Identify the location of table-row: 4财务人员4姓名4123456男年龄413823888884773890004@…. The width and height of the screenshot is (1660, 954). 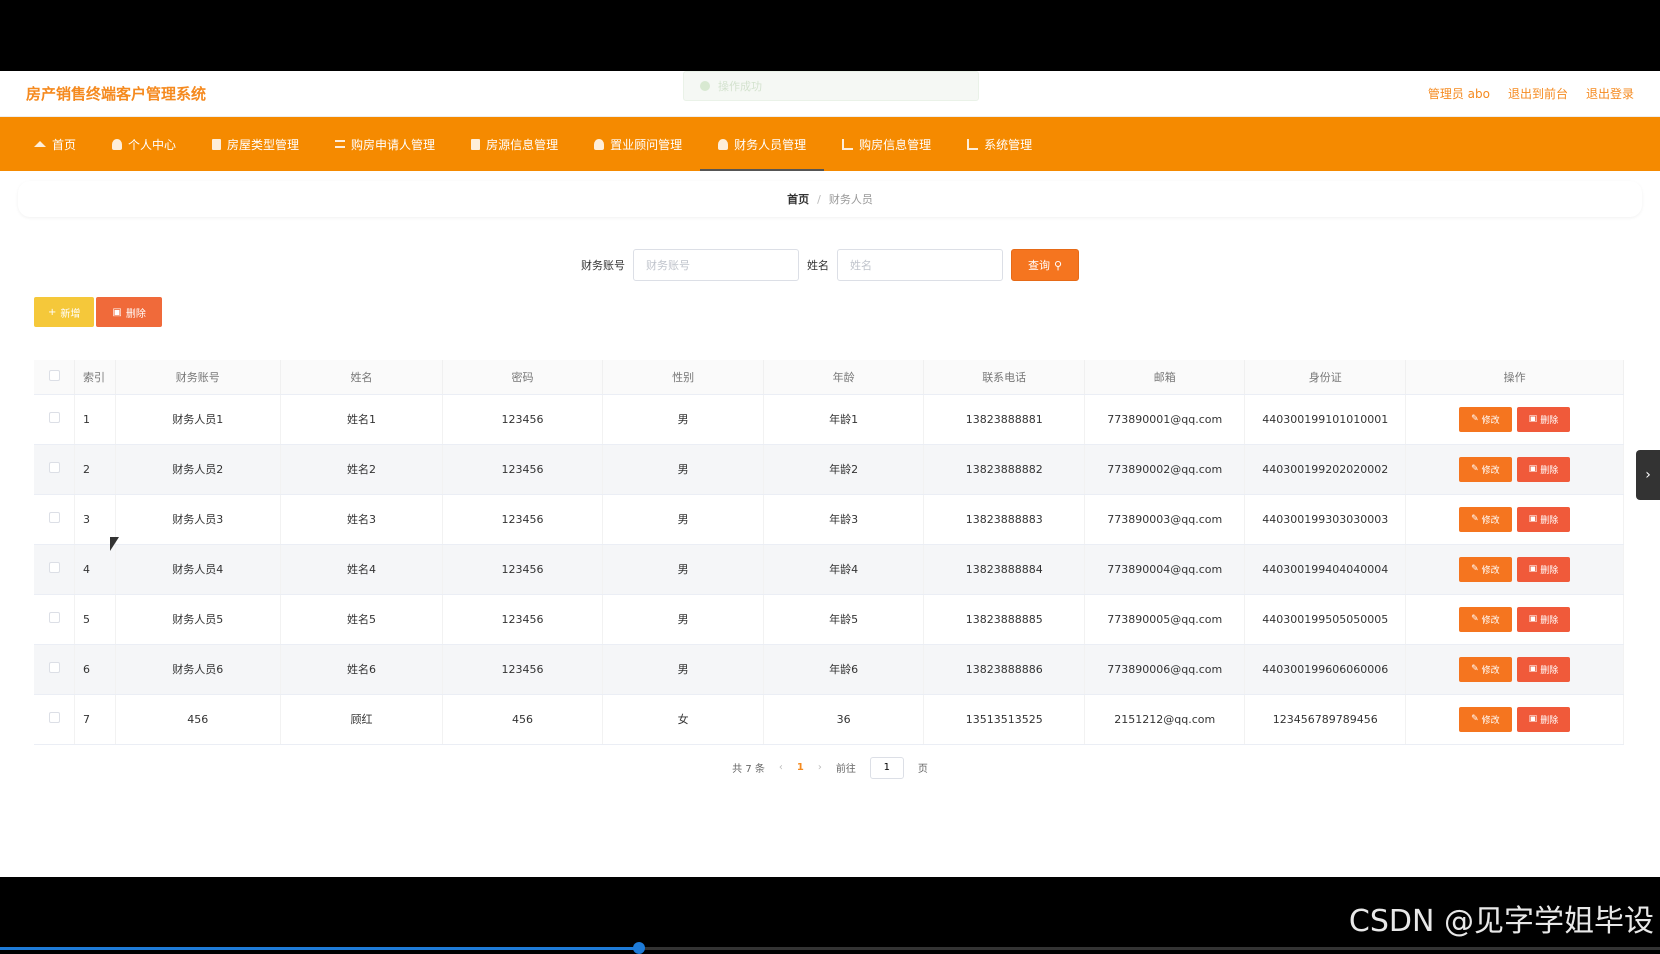
(829, 569).